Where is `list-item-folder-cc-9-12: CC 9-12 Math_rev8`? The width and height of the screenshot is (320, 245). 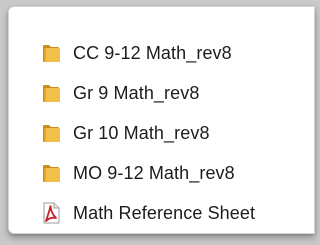
list-item-folder-cc-9-12: CC 9-12 Math_rev8 is located at coordinates (147, 53).